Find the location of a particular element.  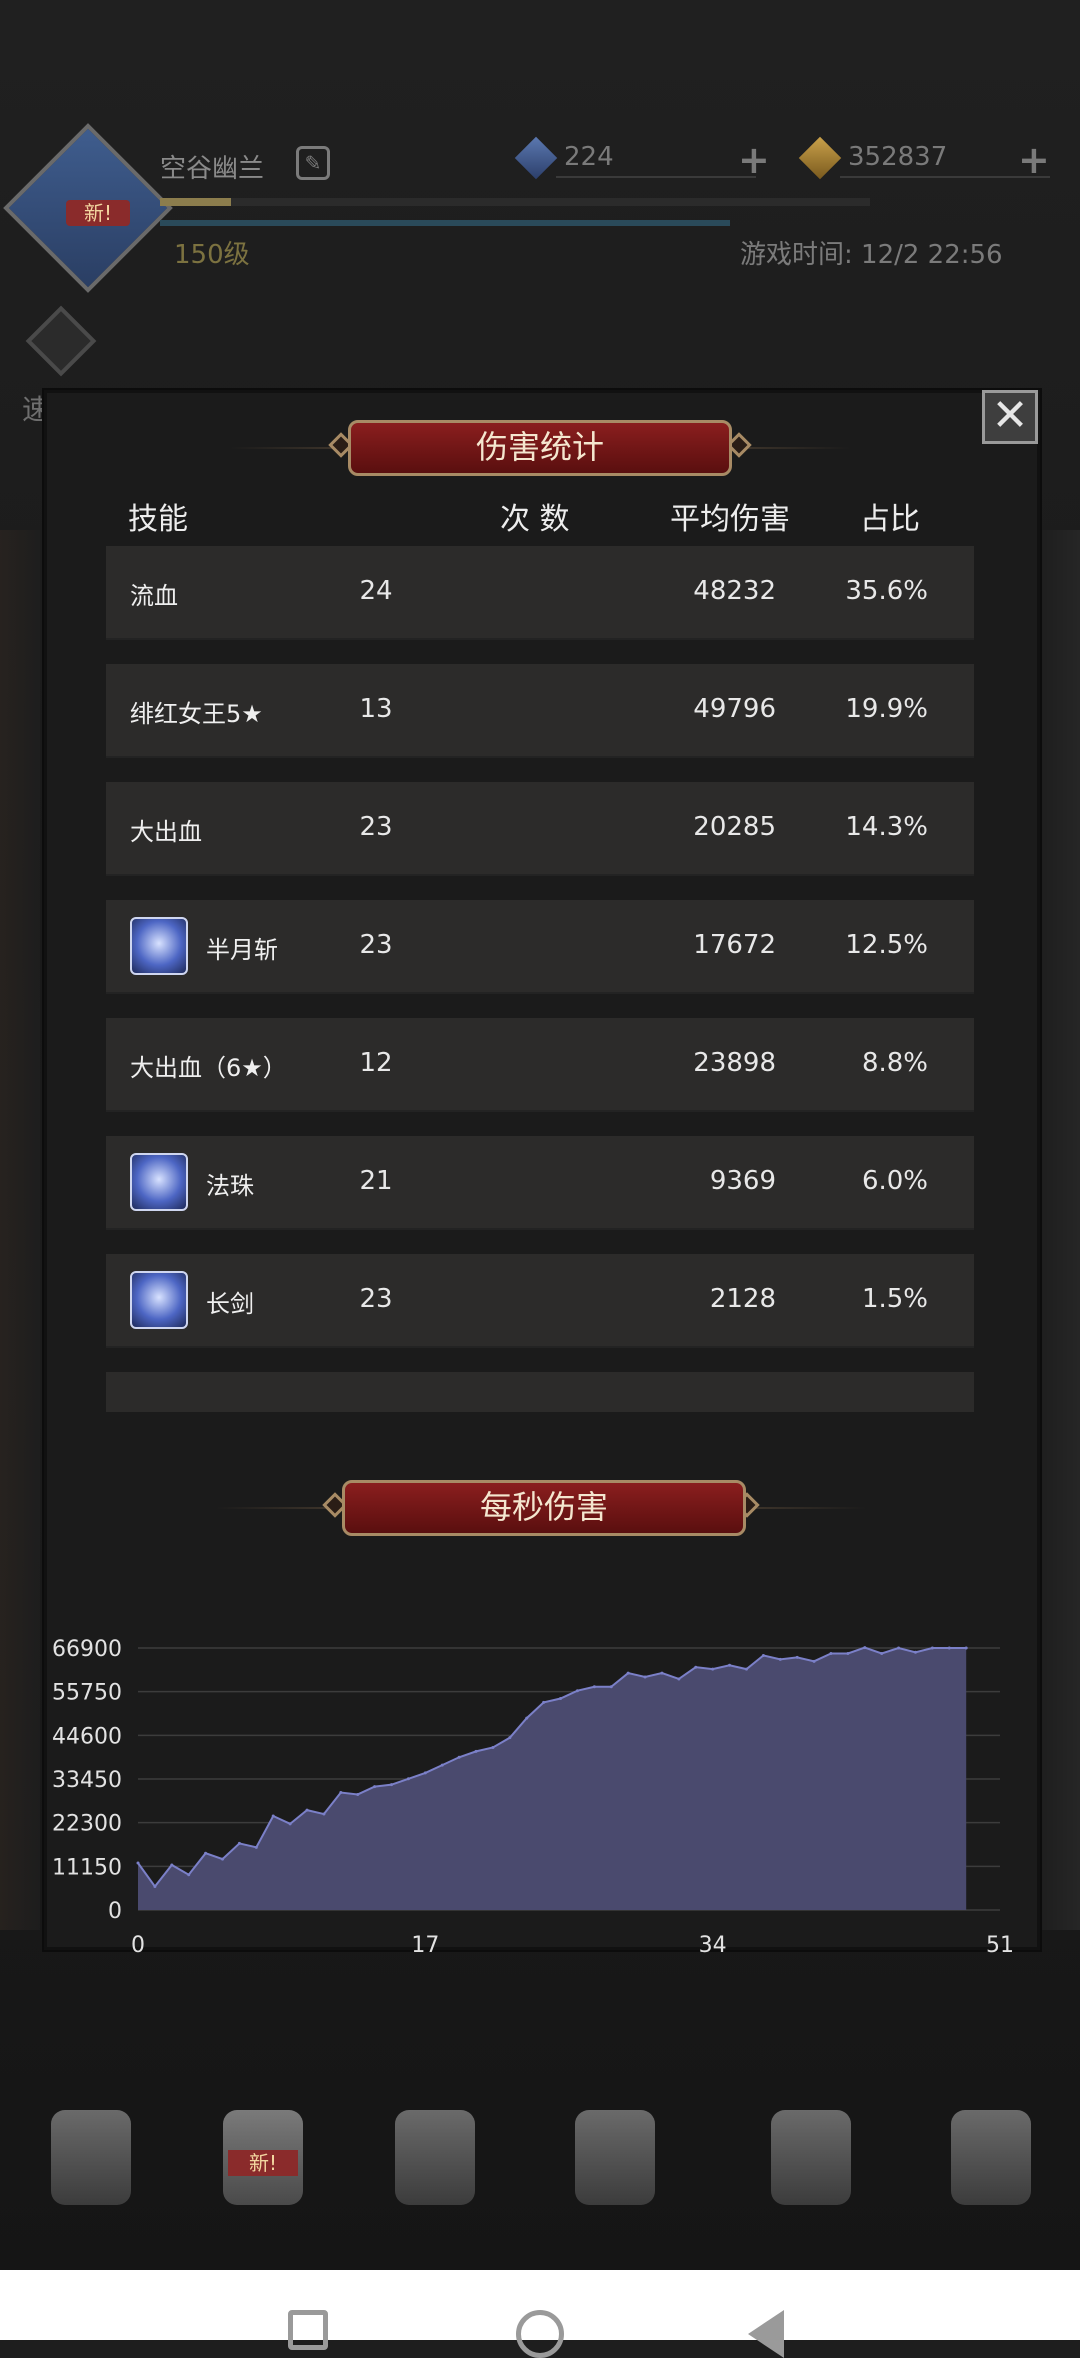

gem-underline is located at coordinates (656, 177).